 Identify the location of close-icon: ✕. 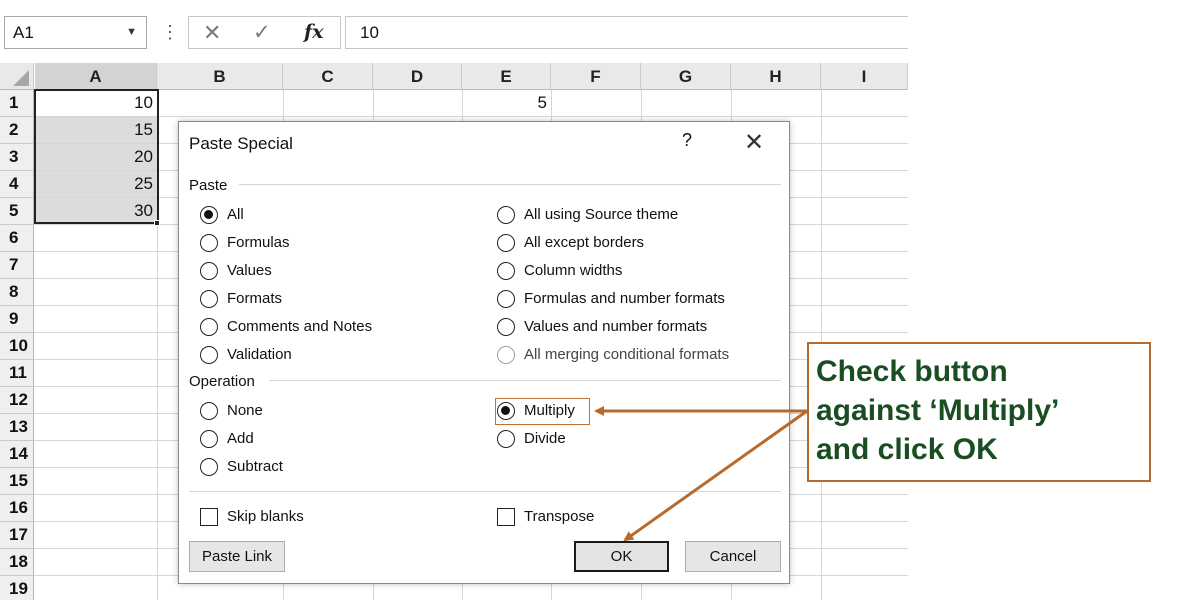
(754, 142).